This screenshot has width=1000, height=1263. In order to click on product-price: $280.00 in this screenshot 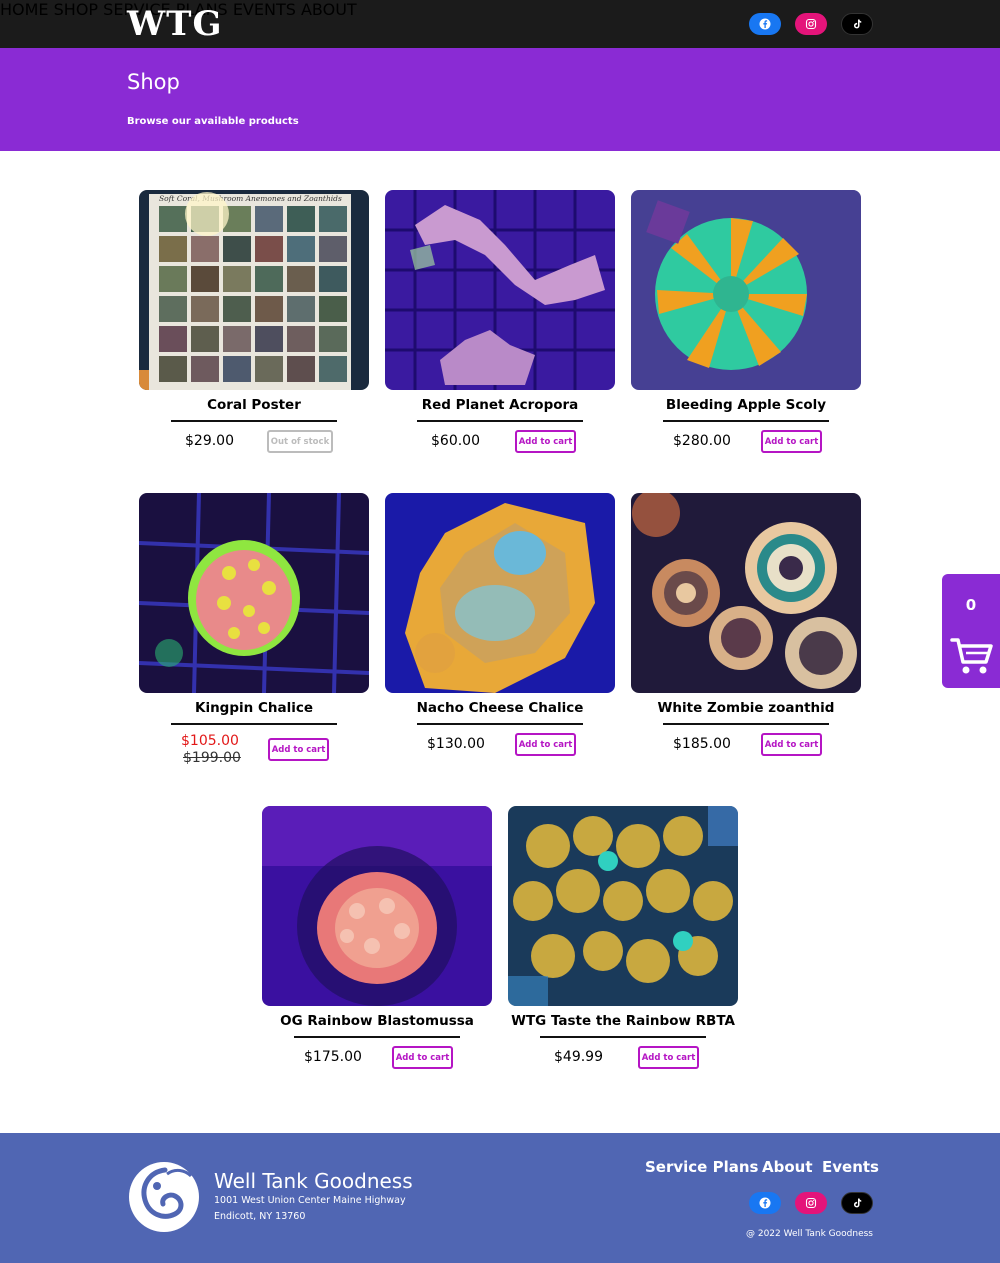, I will do `click(702, 441)`.